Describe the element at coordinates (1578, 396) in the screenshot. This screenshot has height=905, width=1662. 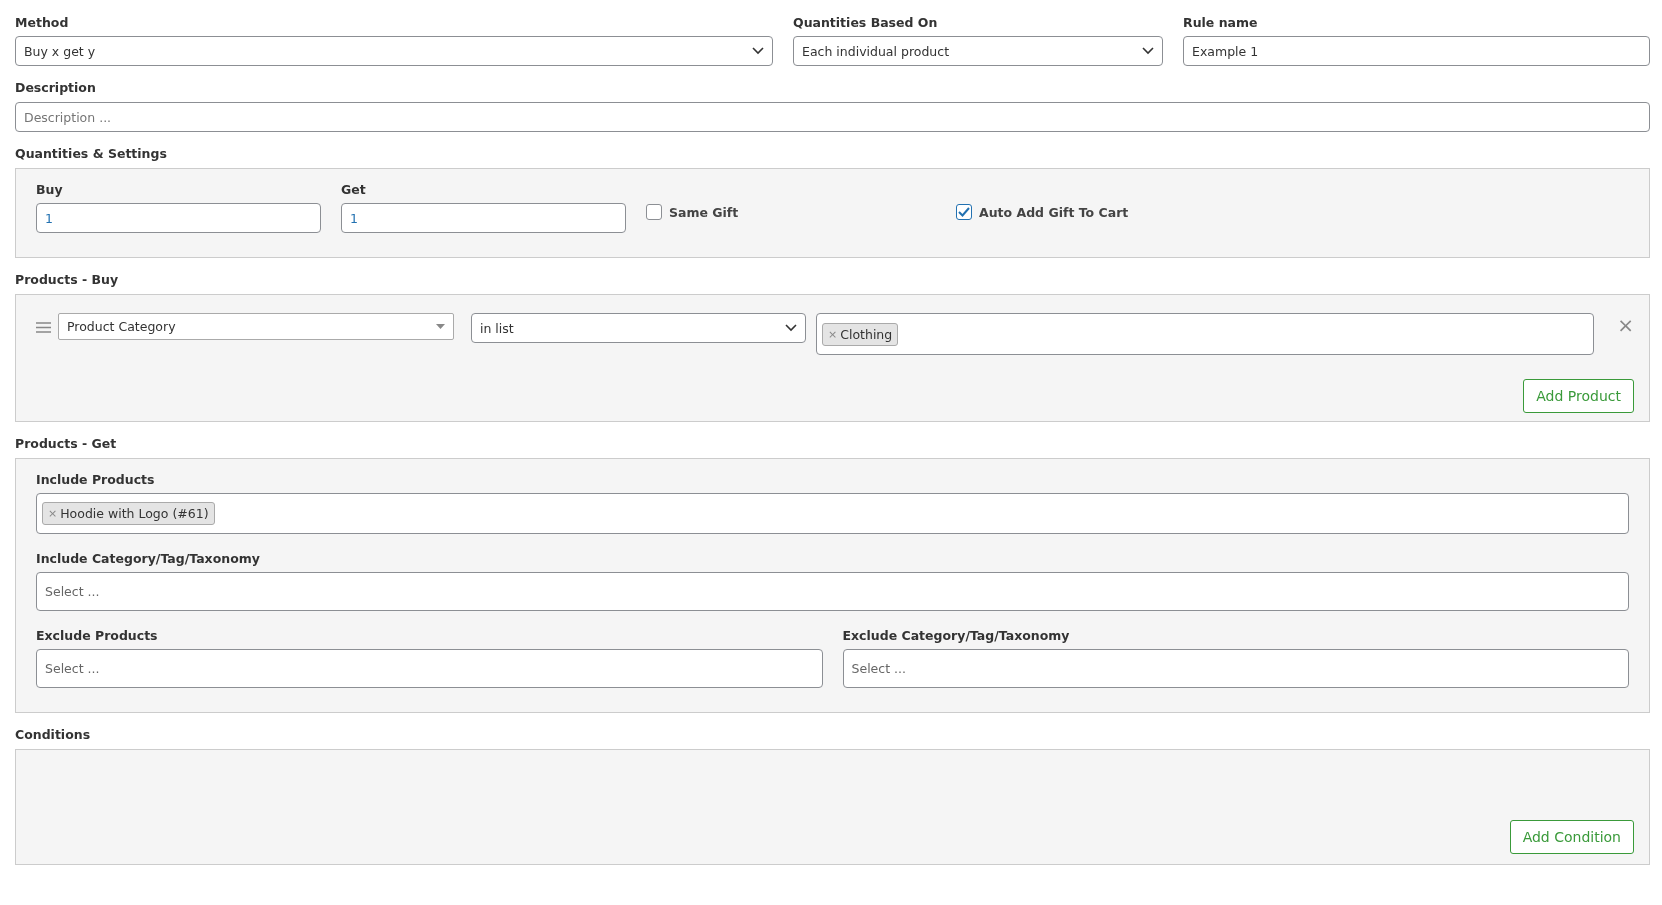
I see `add-product-button: Add Product` at that location.